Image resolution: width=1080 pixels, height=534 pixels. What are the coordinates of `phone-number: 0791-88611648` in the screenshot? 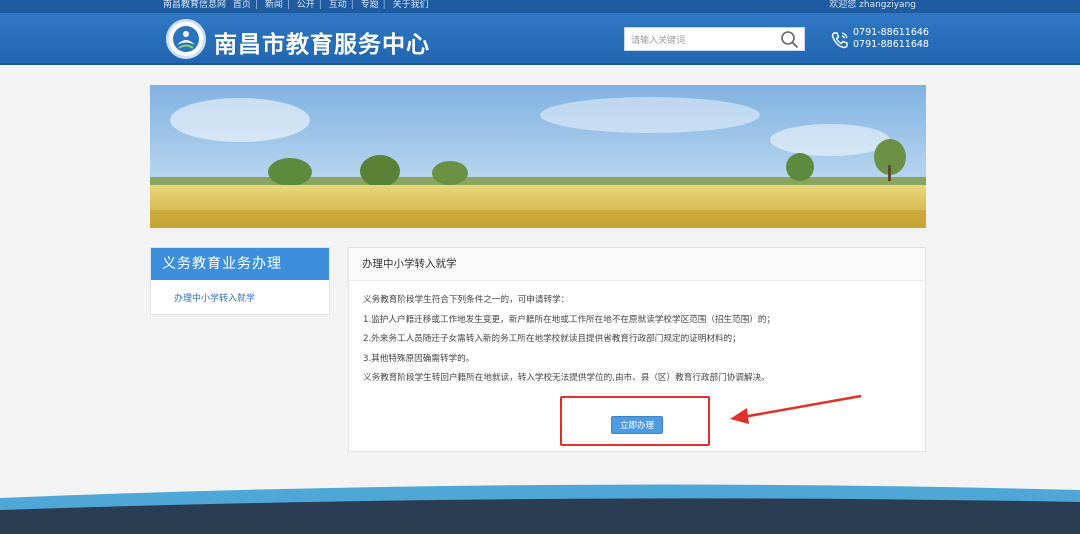 It's located at (891, 44).